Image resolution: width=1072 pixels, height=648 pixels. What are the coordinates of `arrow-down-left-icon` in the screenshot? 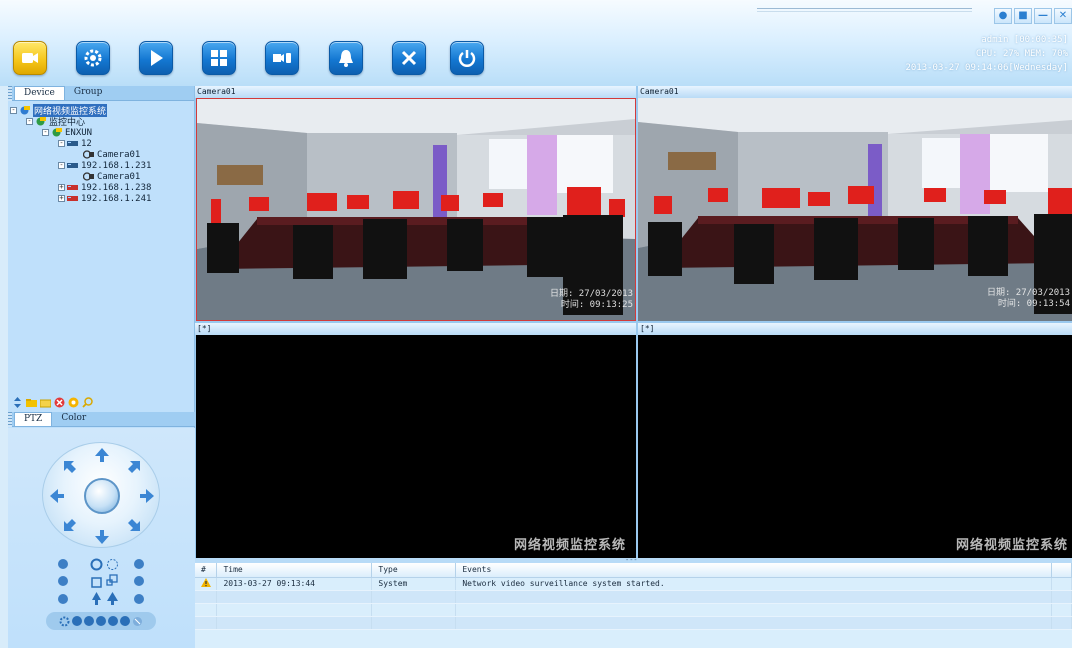 It's located at (70, 525).